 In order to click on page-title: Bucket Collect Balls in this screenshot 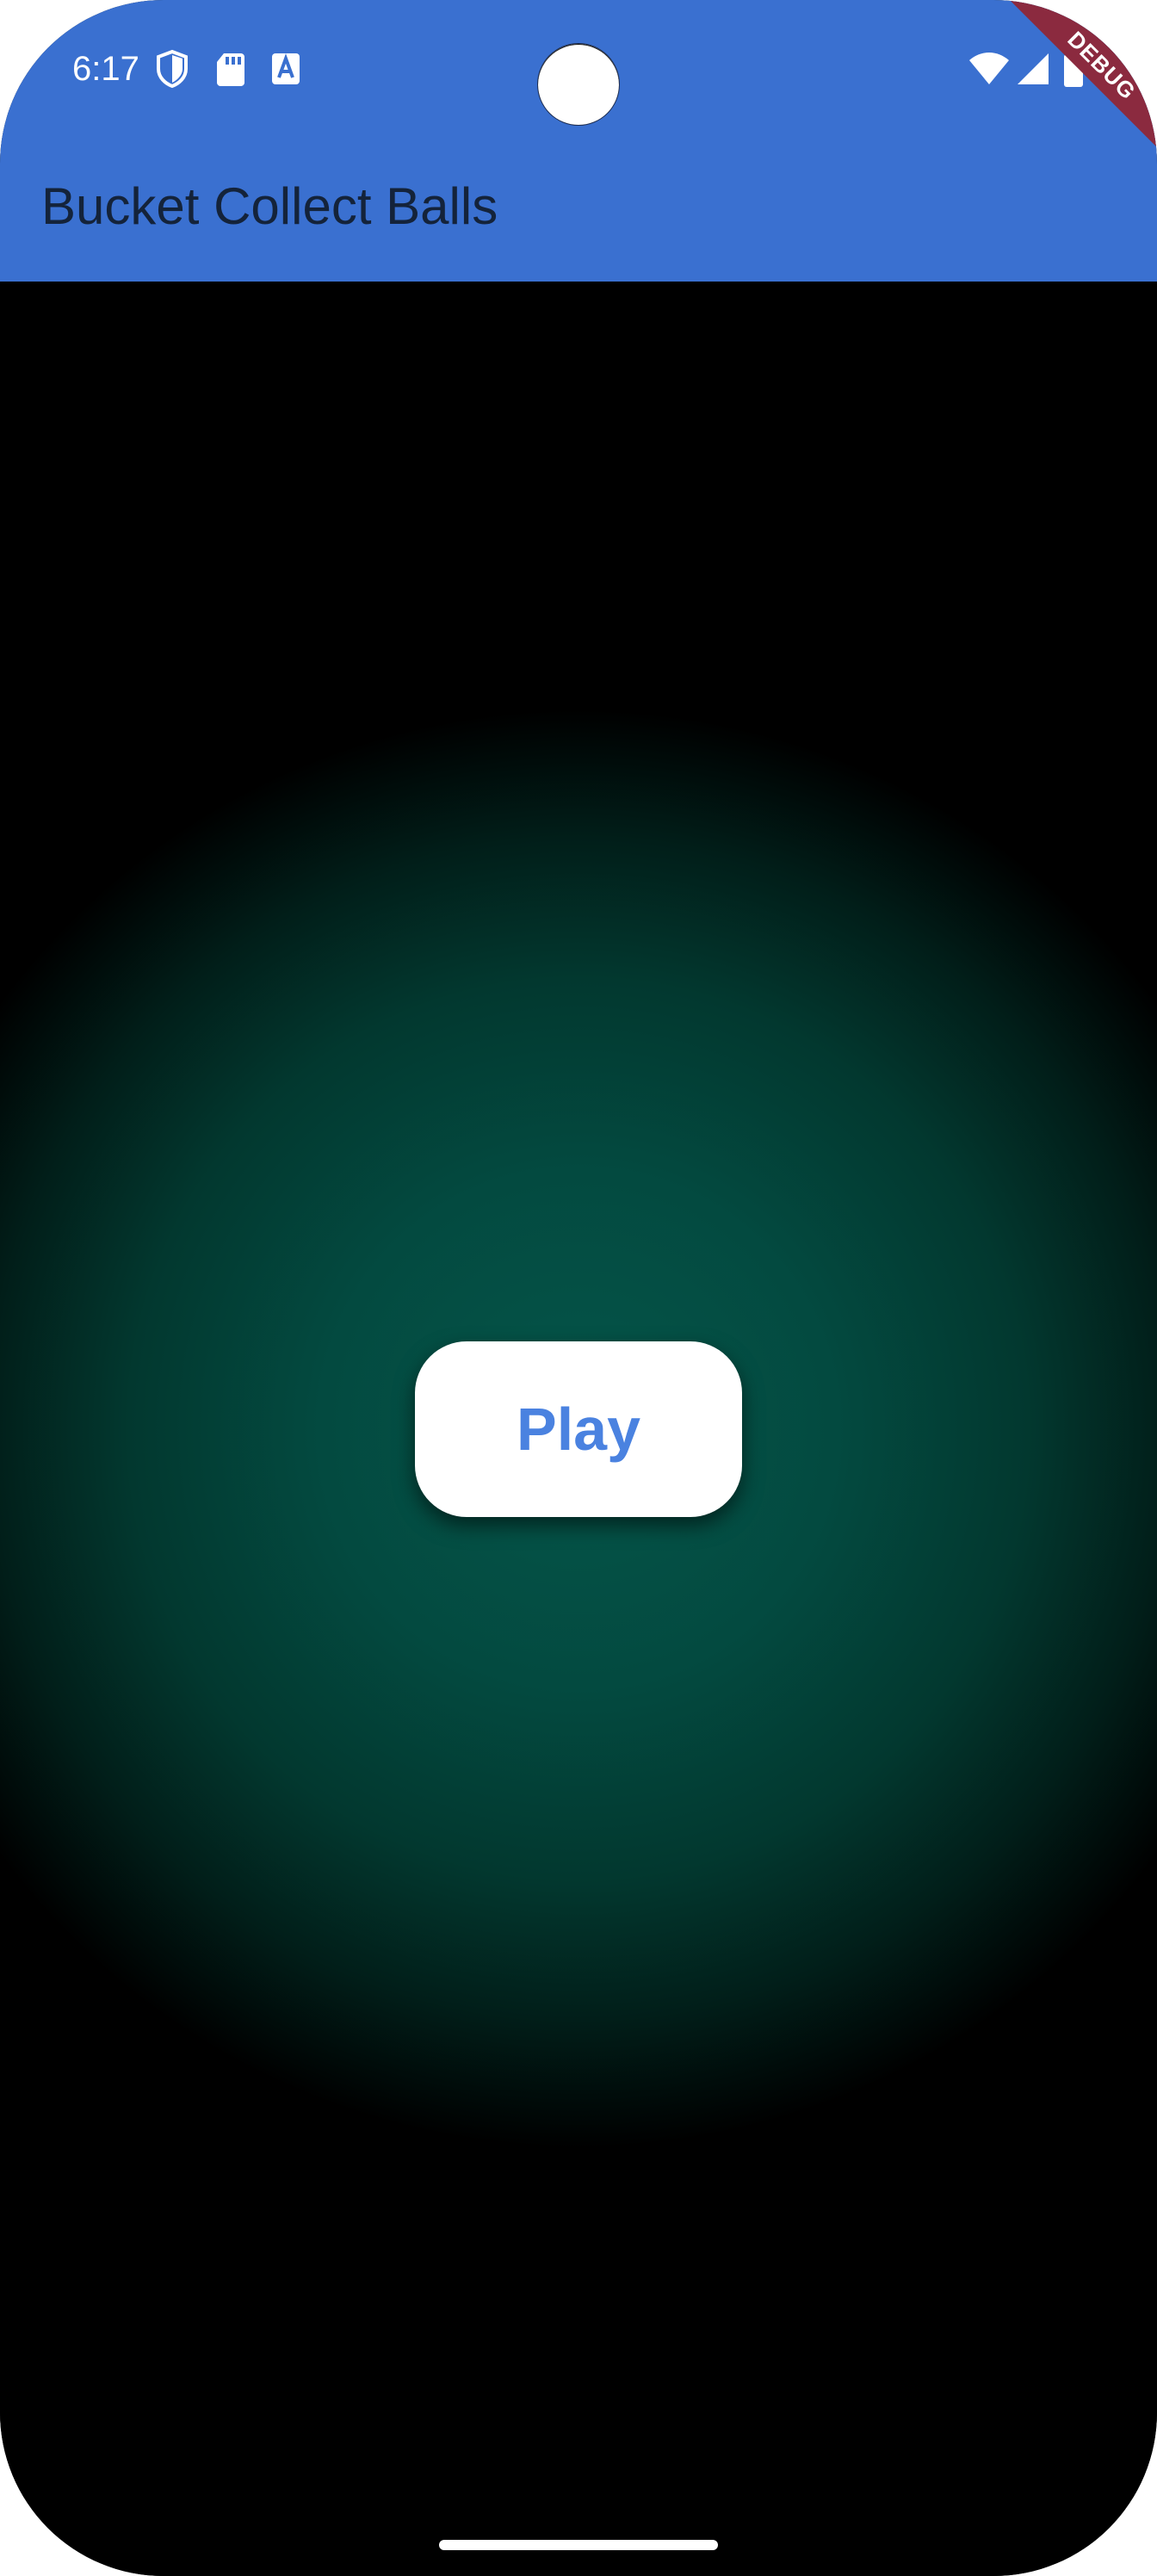, I will do `click(269, 206)`.